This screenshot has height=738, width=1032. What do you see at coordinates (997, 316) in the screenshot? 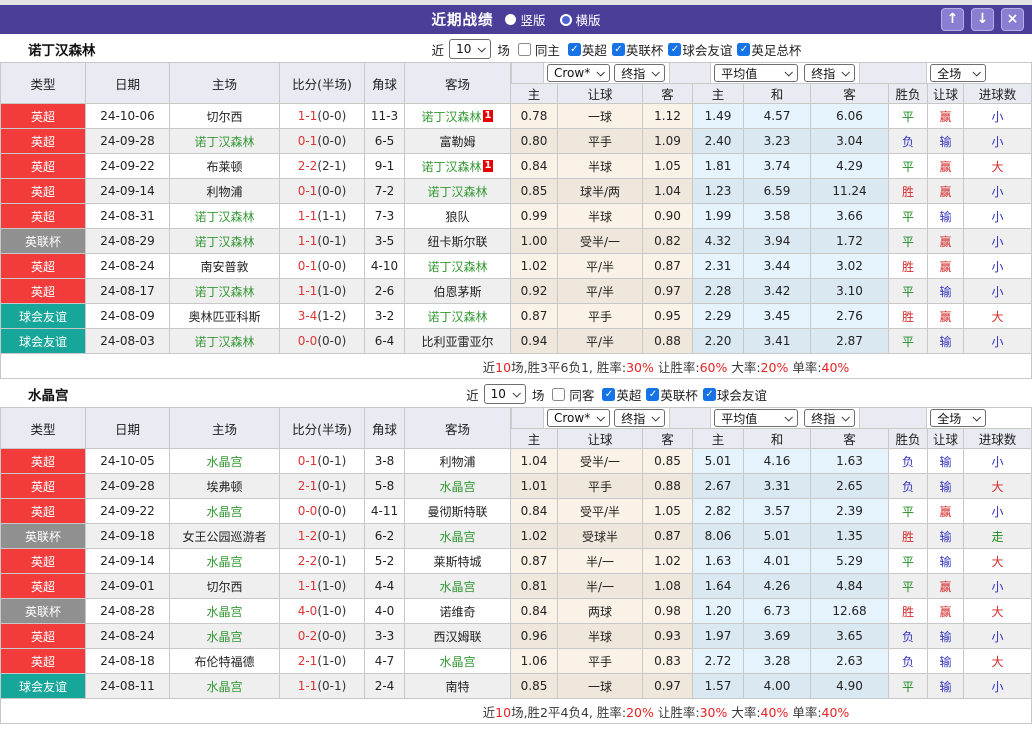
I see `result-goals: 大` at bounding box center [997, 316].